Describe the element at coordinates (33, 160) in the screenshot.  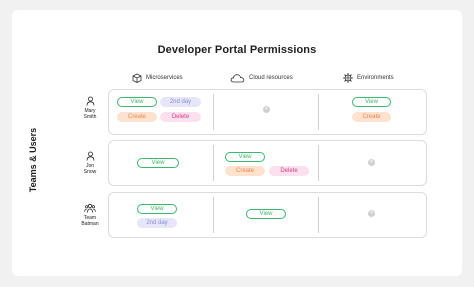
I see `teams-users-label: Teams & Users` at that location.